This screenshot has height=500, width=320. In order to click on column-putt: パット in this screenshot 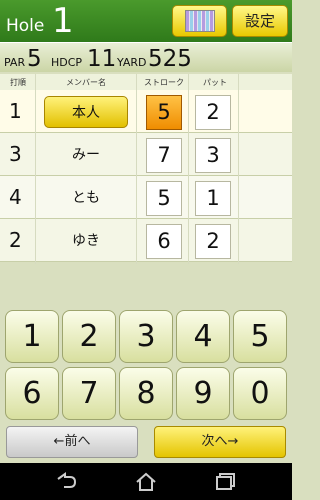, I will do `click(215, 82)`.